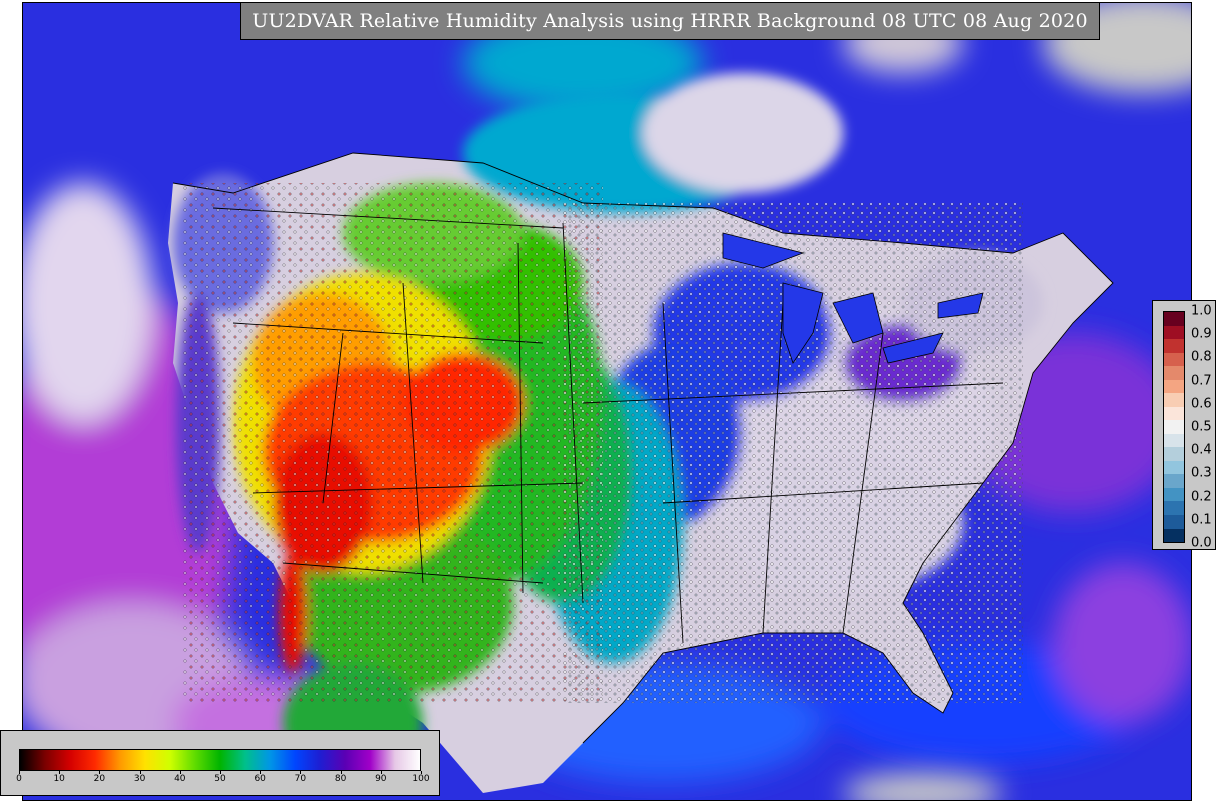  Describe the element at coordinates (340, 779) in the screenshot. I see `rh-tick-label: 80` at that location.